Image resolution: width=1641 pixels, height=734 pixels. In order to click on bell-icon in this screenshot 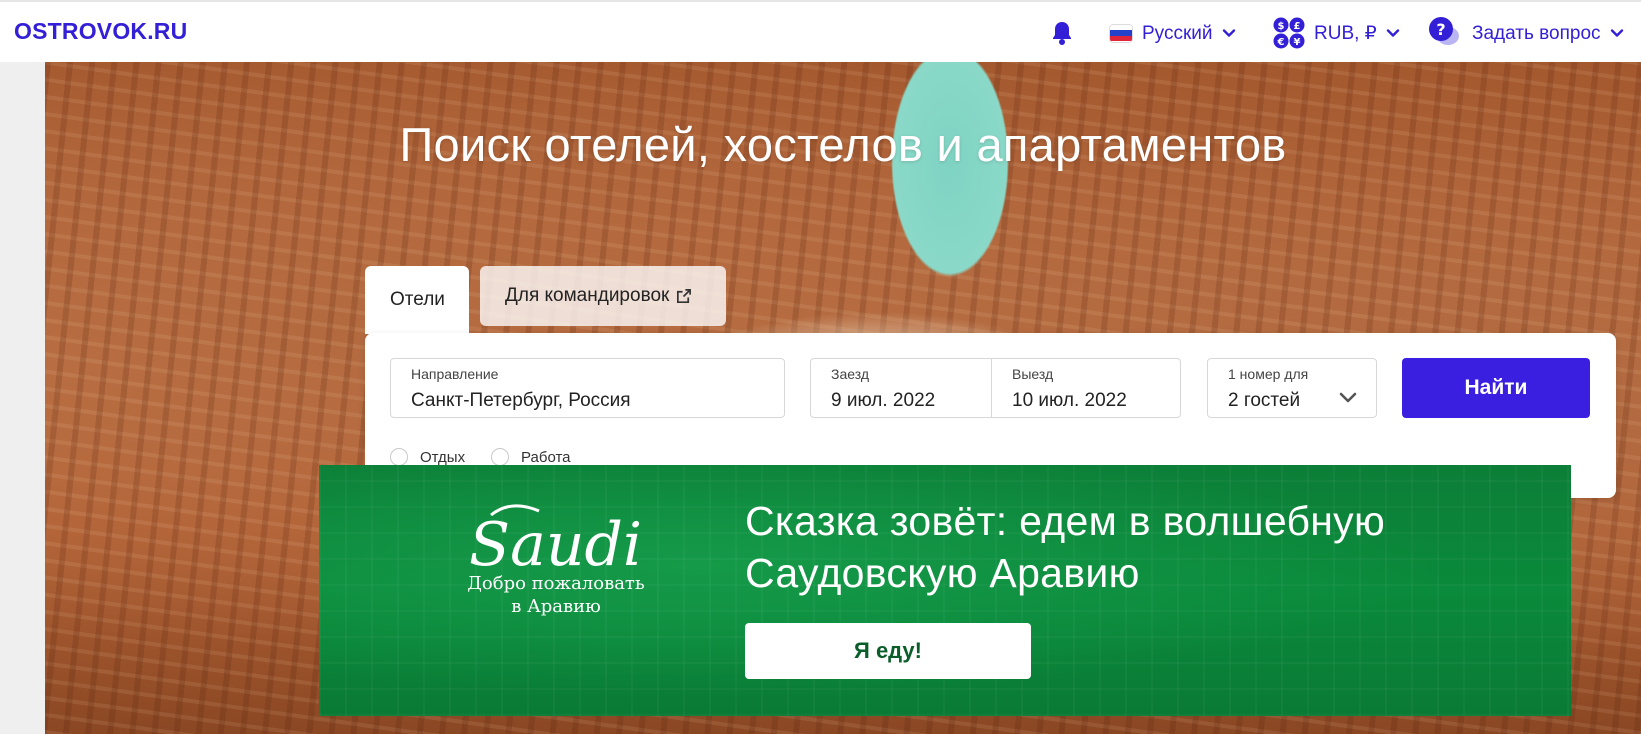, I will do `click(1062, 33)`.